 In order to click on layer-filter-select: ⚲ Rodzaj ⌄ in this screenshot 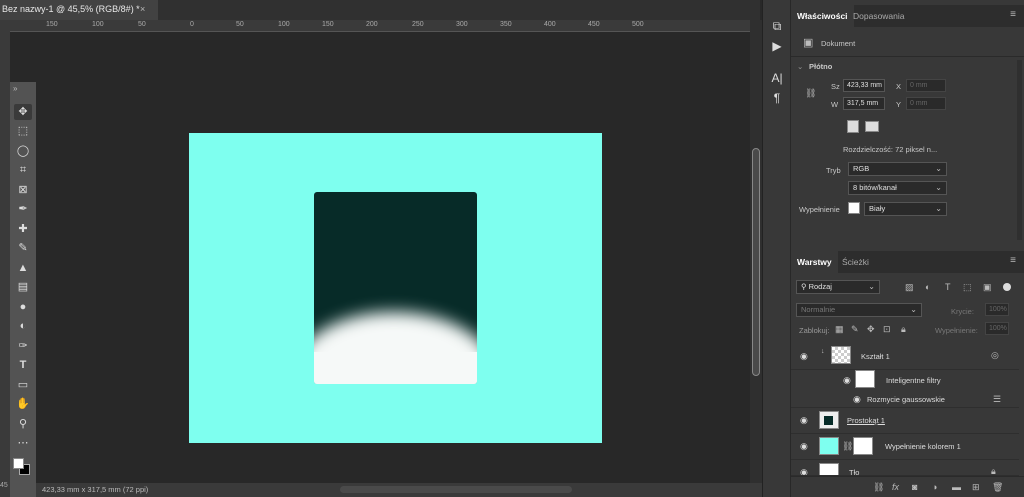, I will do `click(838, 287)`.